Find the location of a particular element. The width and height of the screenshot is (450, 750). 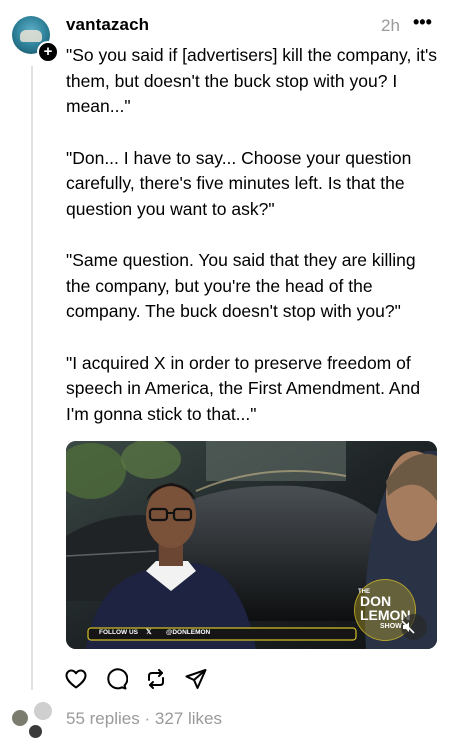

repost-icon is located at coordinates (156, 679).